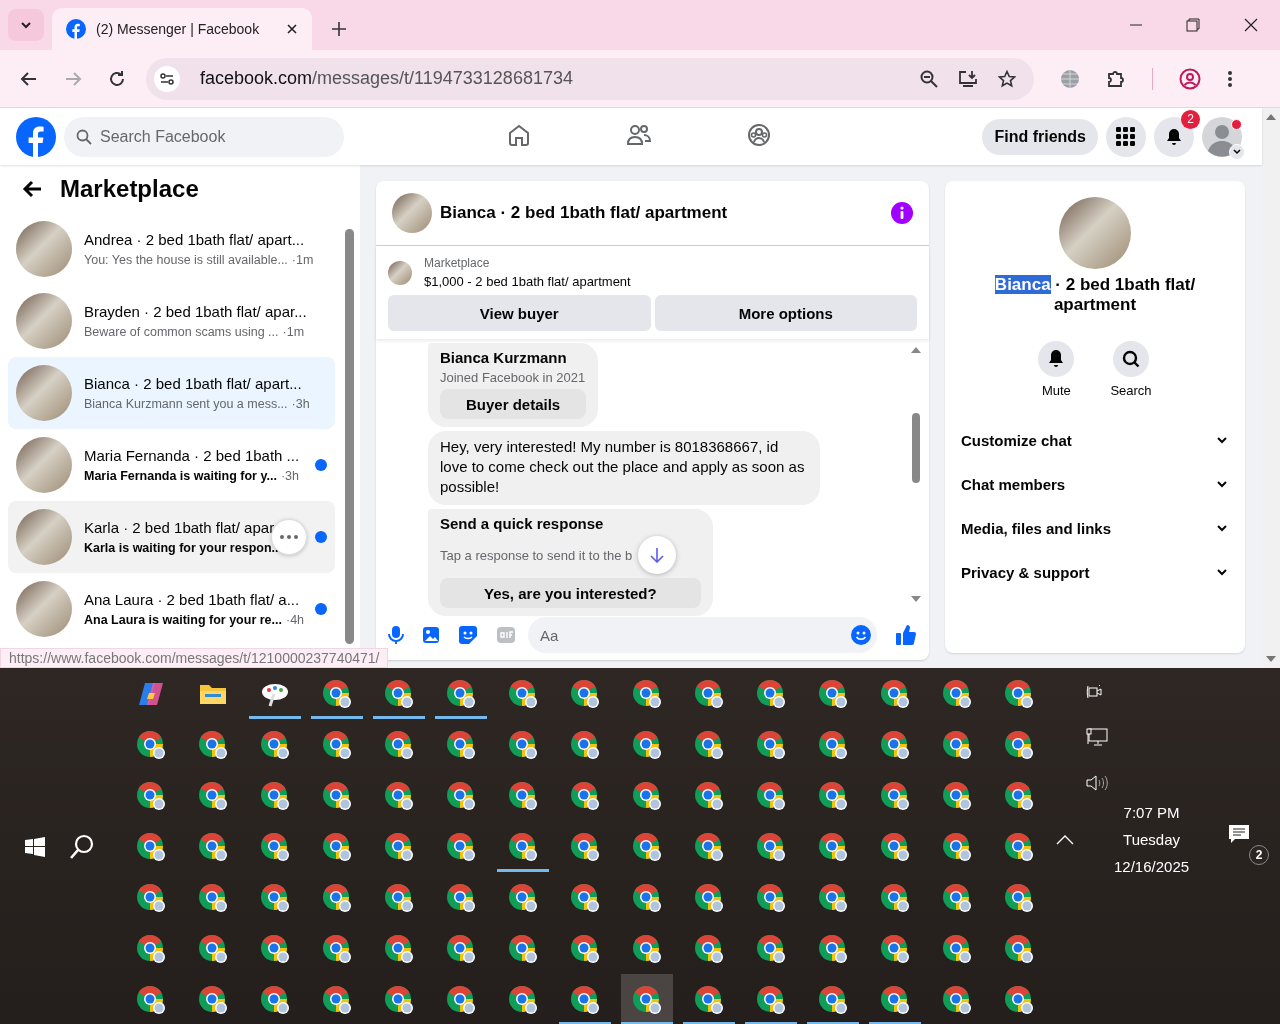 This screenshot has height=1024, width=1280. Describe the element at coordinates (1095, 572) in the screenshot. I see `section-header: Privacy & support` at that location.